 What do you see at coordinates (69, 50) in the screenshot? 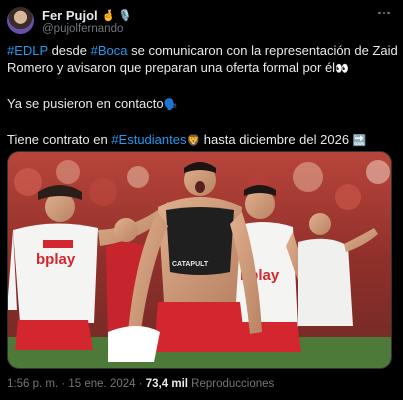
I see `tweet-text-span: desde` at bounding box center [69, 50].